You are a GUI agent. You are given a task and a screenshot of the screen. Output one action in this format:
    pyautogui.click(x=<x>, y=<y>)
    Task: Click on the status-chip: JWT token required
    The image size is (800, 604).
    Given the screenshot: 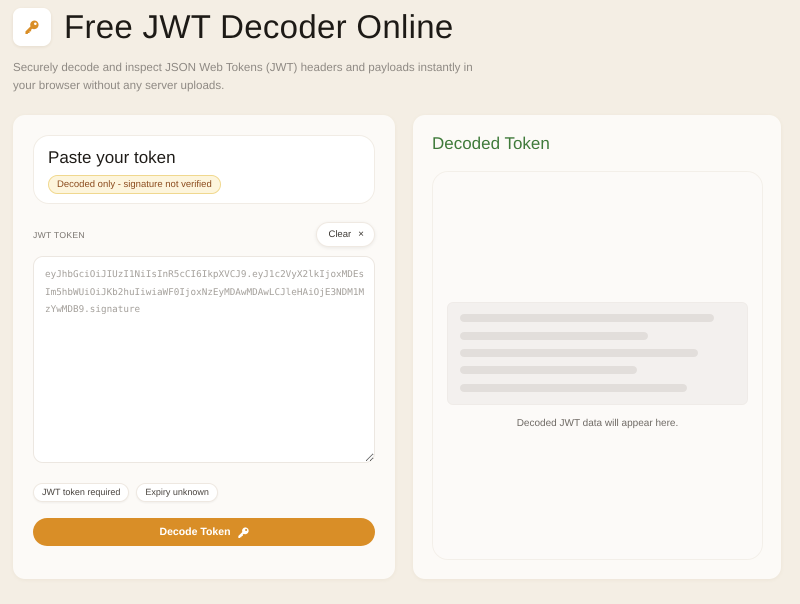 What is the action you would take?
    pyautogui.click(x=81, y=492)
    